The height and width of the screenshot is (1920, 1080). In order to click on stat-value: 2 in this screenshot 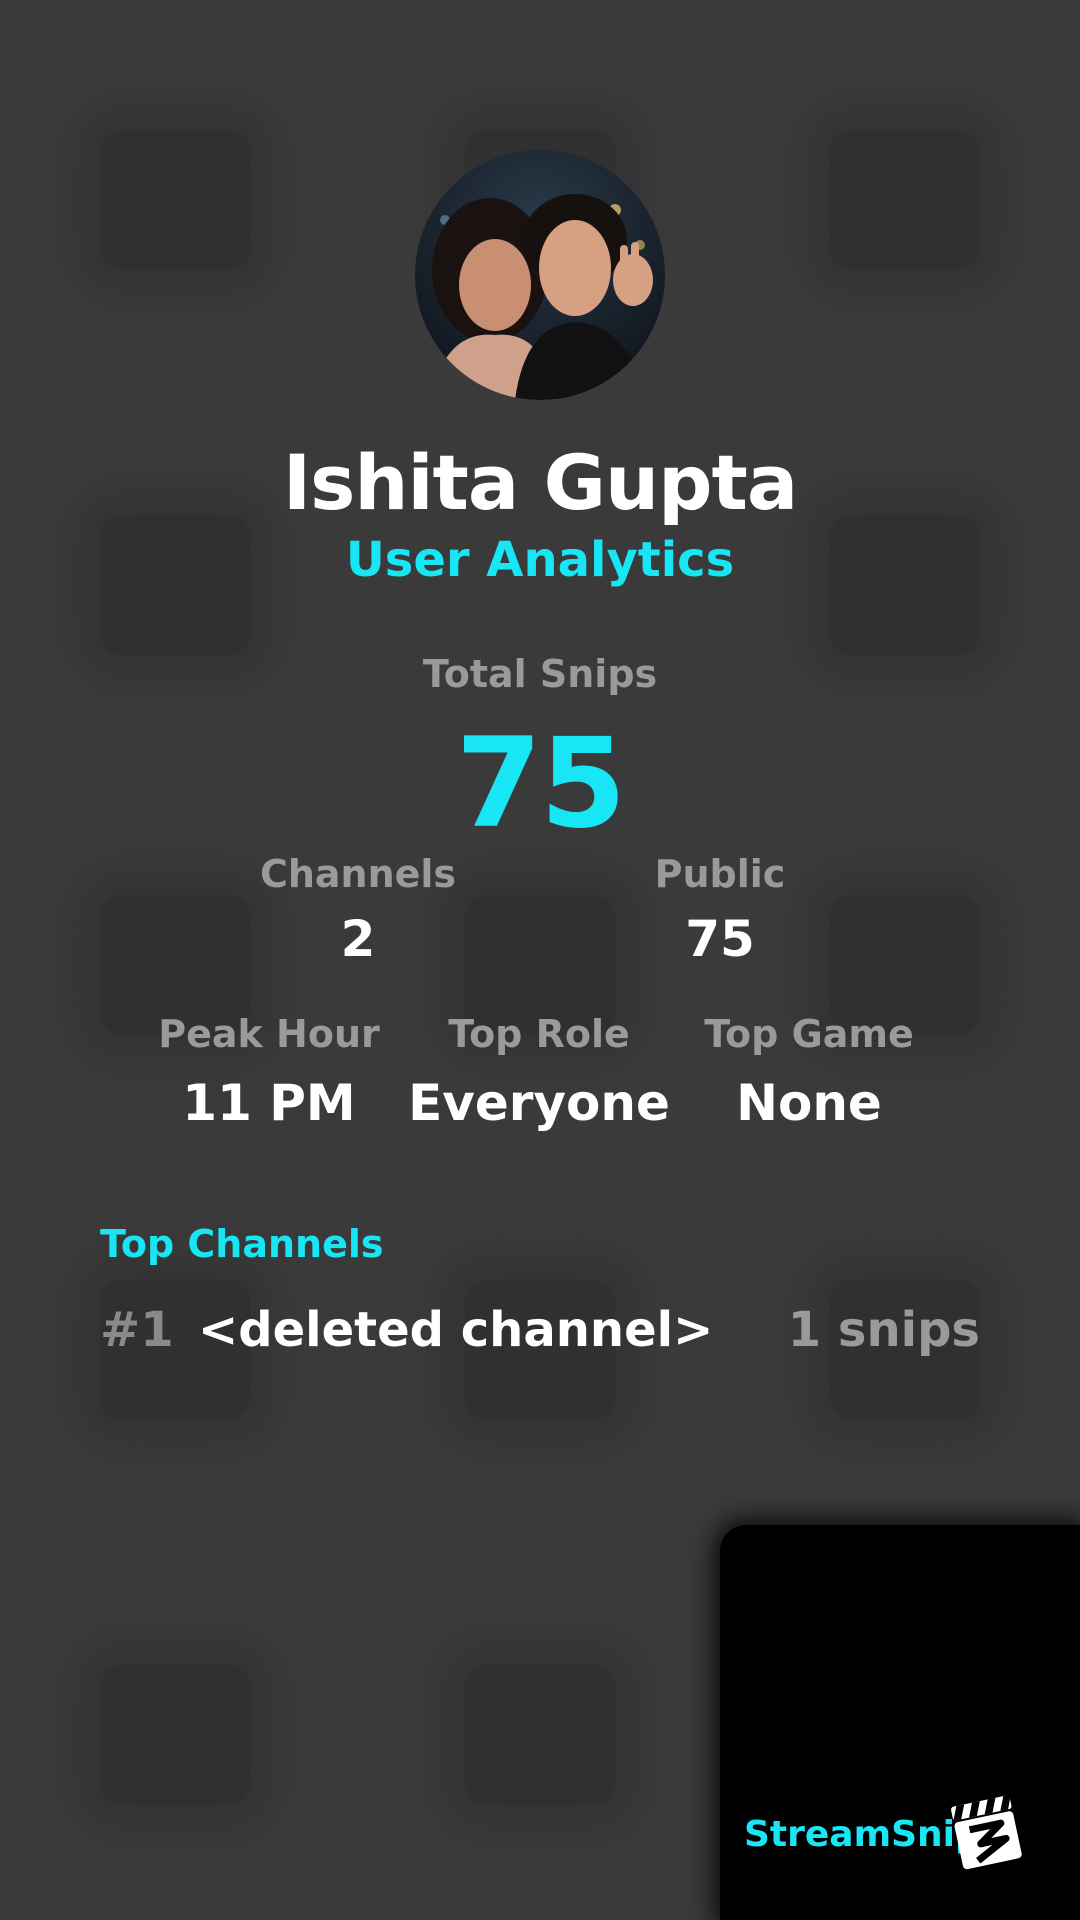, I will do `click(358, 939)`.